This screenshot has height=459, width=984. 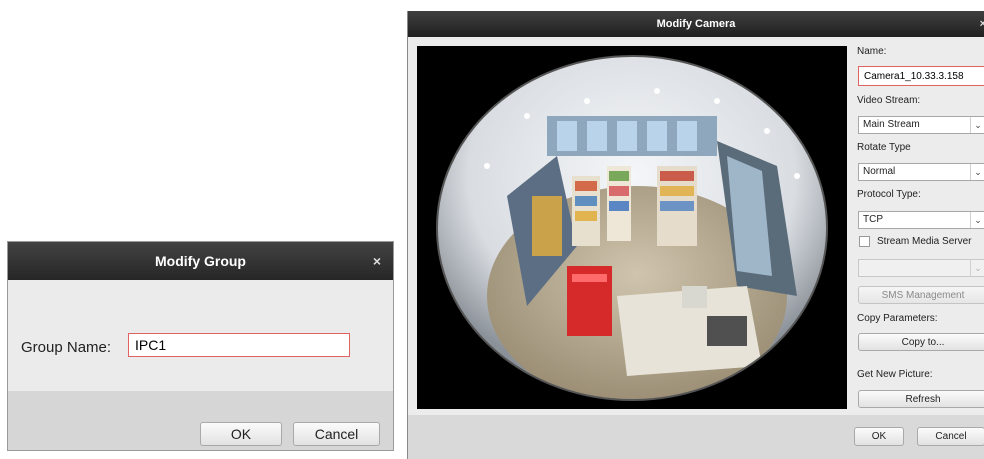 What do you see at coordinates (921, 399) in the screenshot?
I see `refresh-button: Refresh` at bounding box center [921, 399].